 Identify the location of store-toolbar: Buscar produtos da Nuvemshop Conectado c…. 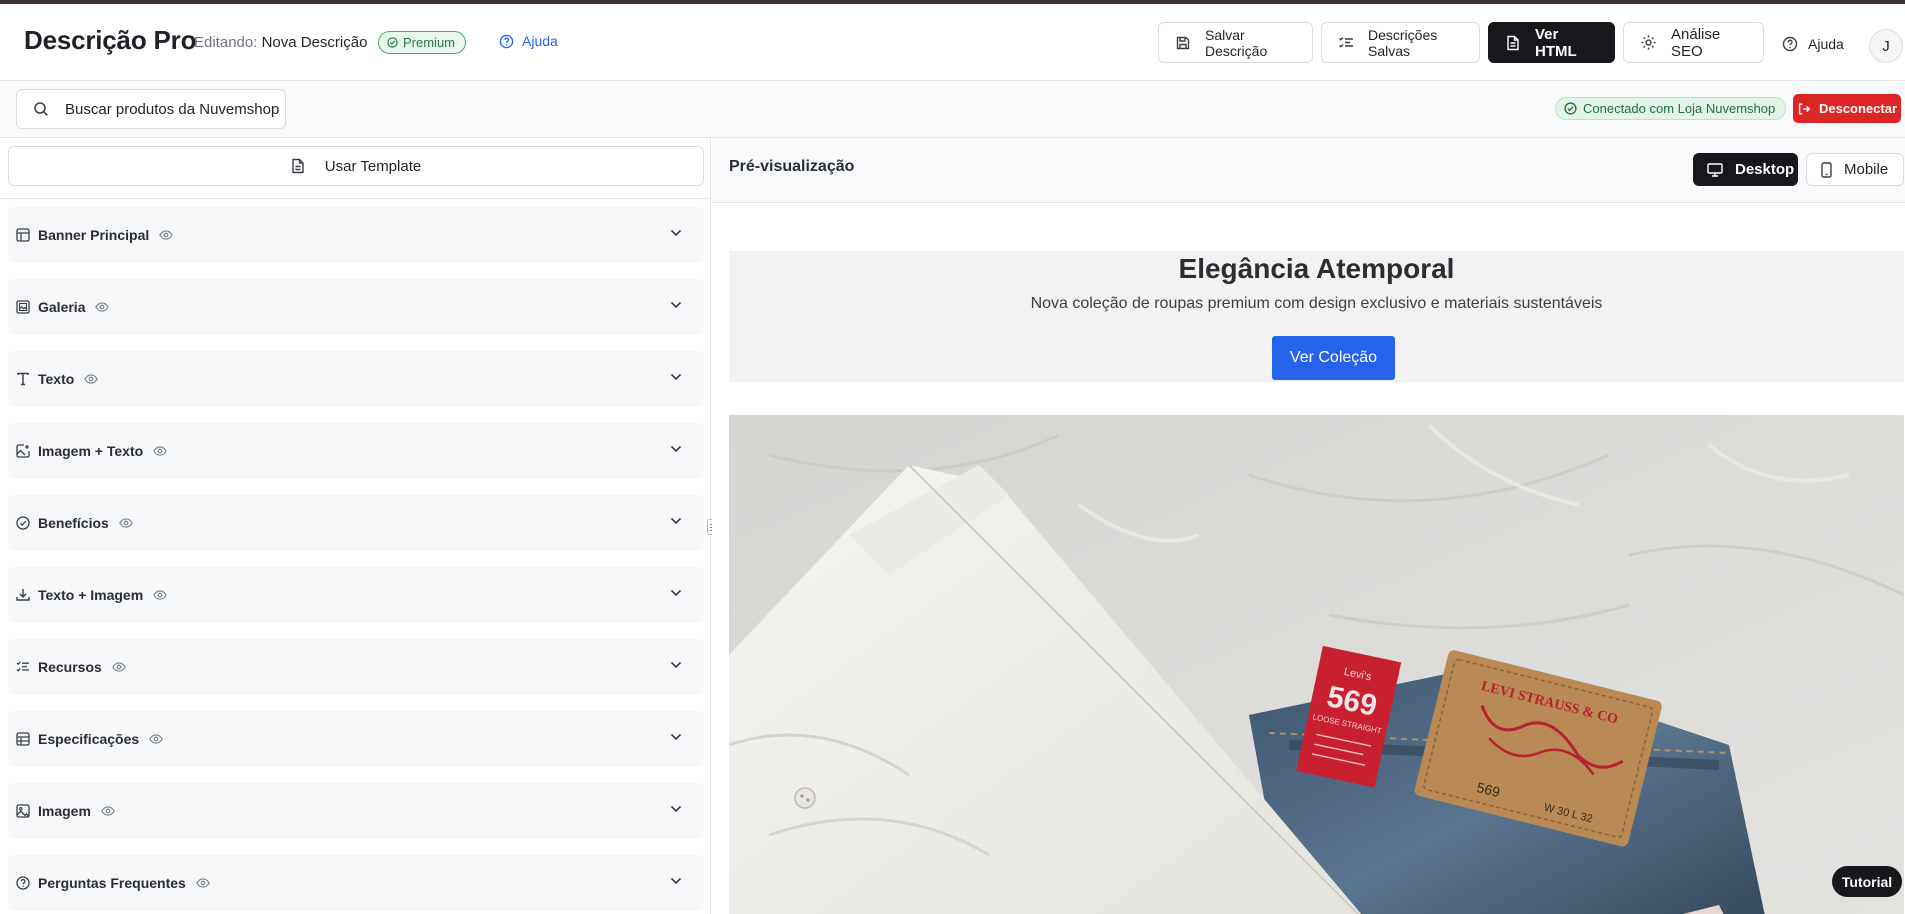
(952, 109).